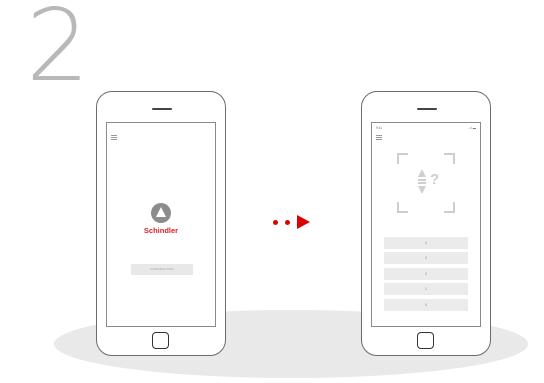  I want to click on status-time: 9:41, so click(379, 128).